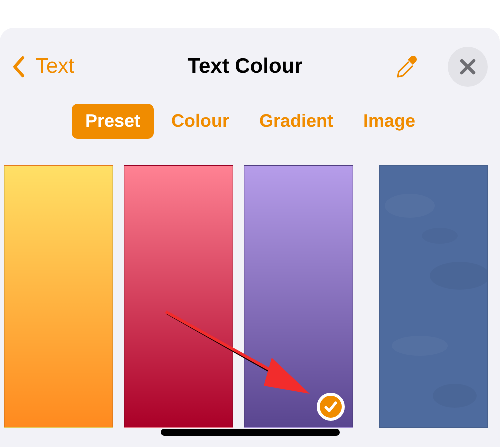  I want to click on tab: Preset, so click(113, 121).